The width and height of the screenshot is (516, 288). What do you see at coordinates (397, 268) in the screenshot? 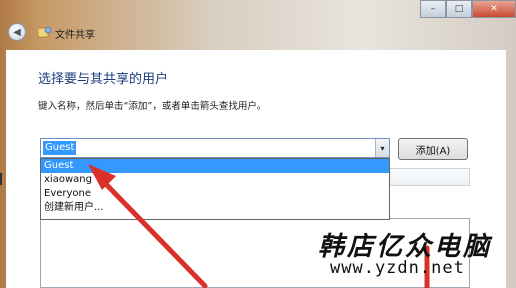
I see `watermark-url: www.yzdn.net` at bounding box center [397, 268].